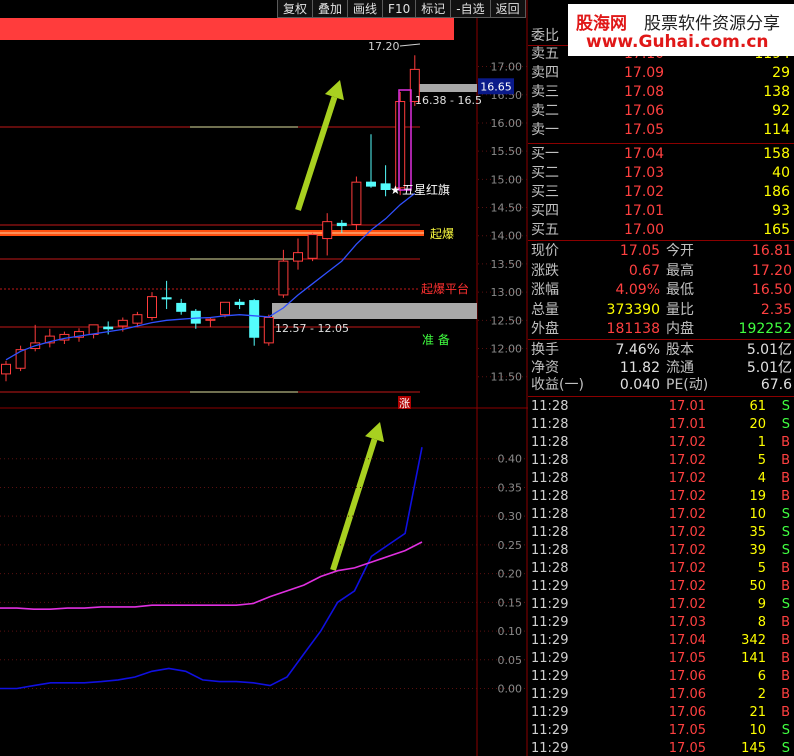  What do you see at coordinates (507, 9) in the screenshot?
I see `toolbar-back-button: 返回` at bounding box center [507, 9].